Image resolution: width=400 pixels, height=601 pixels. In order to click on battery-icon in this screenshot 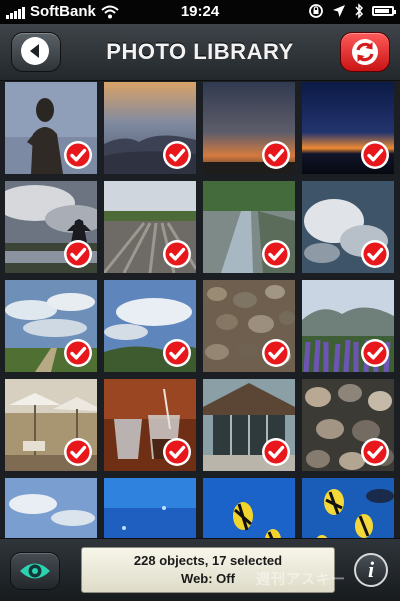, I will do `click(384, 11)`.